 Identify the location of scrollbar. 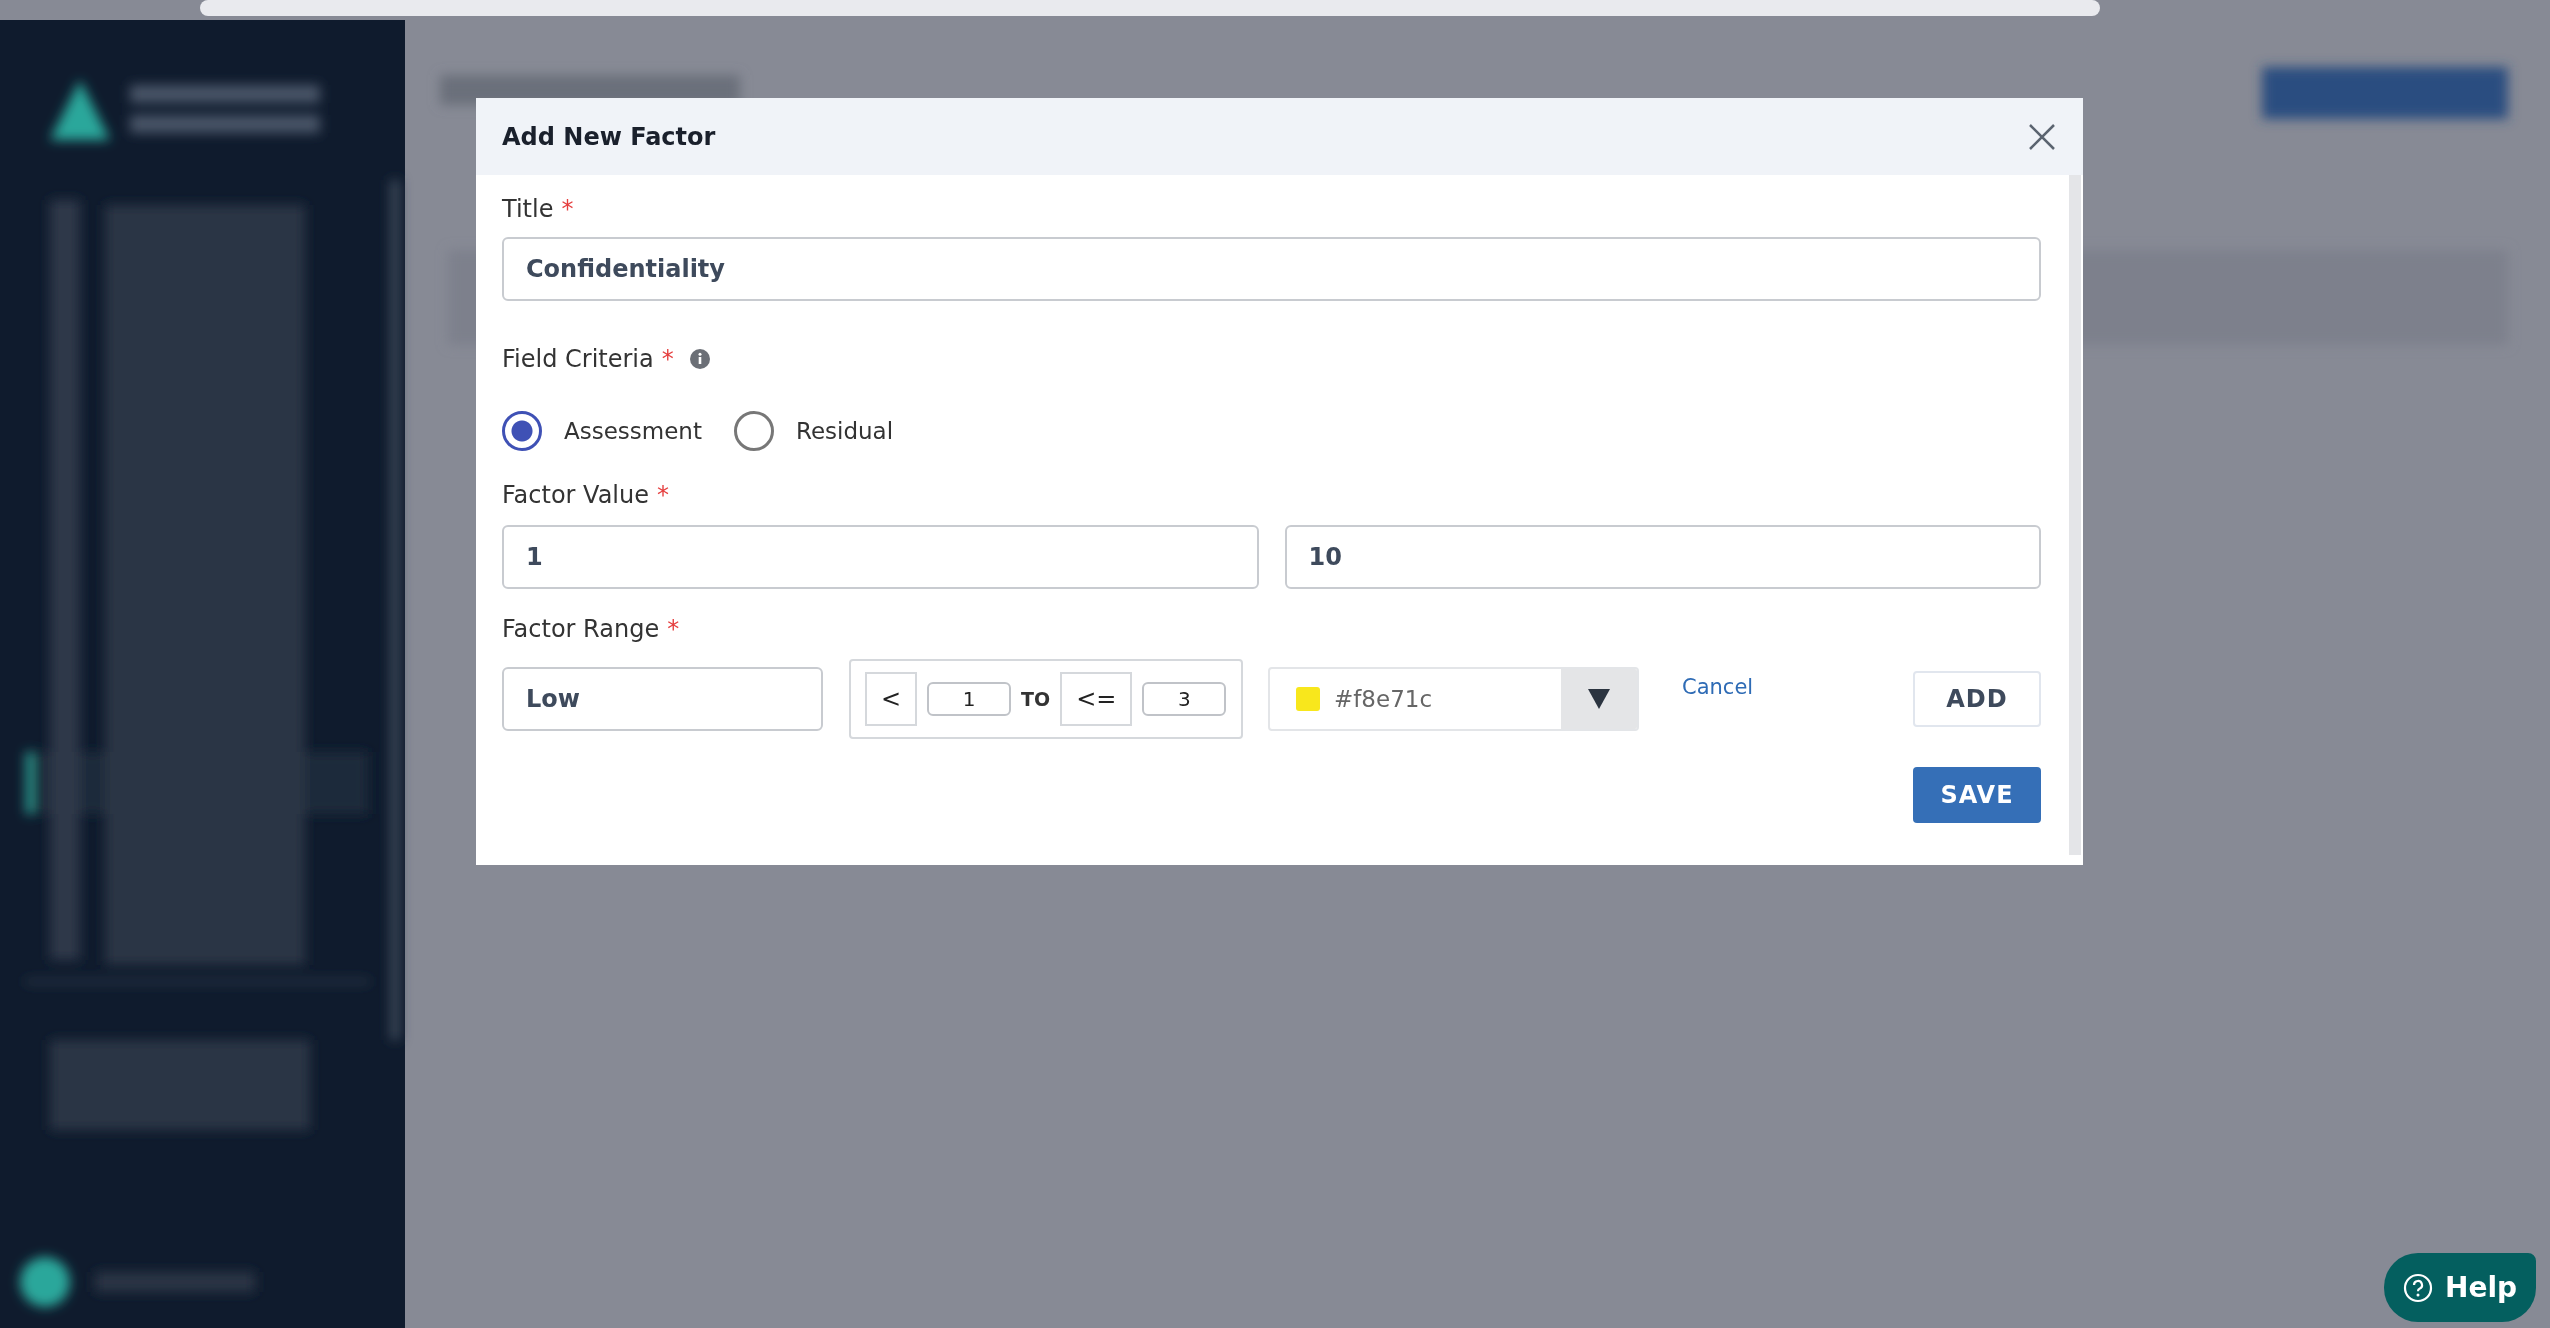
(2075, 515).